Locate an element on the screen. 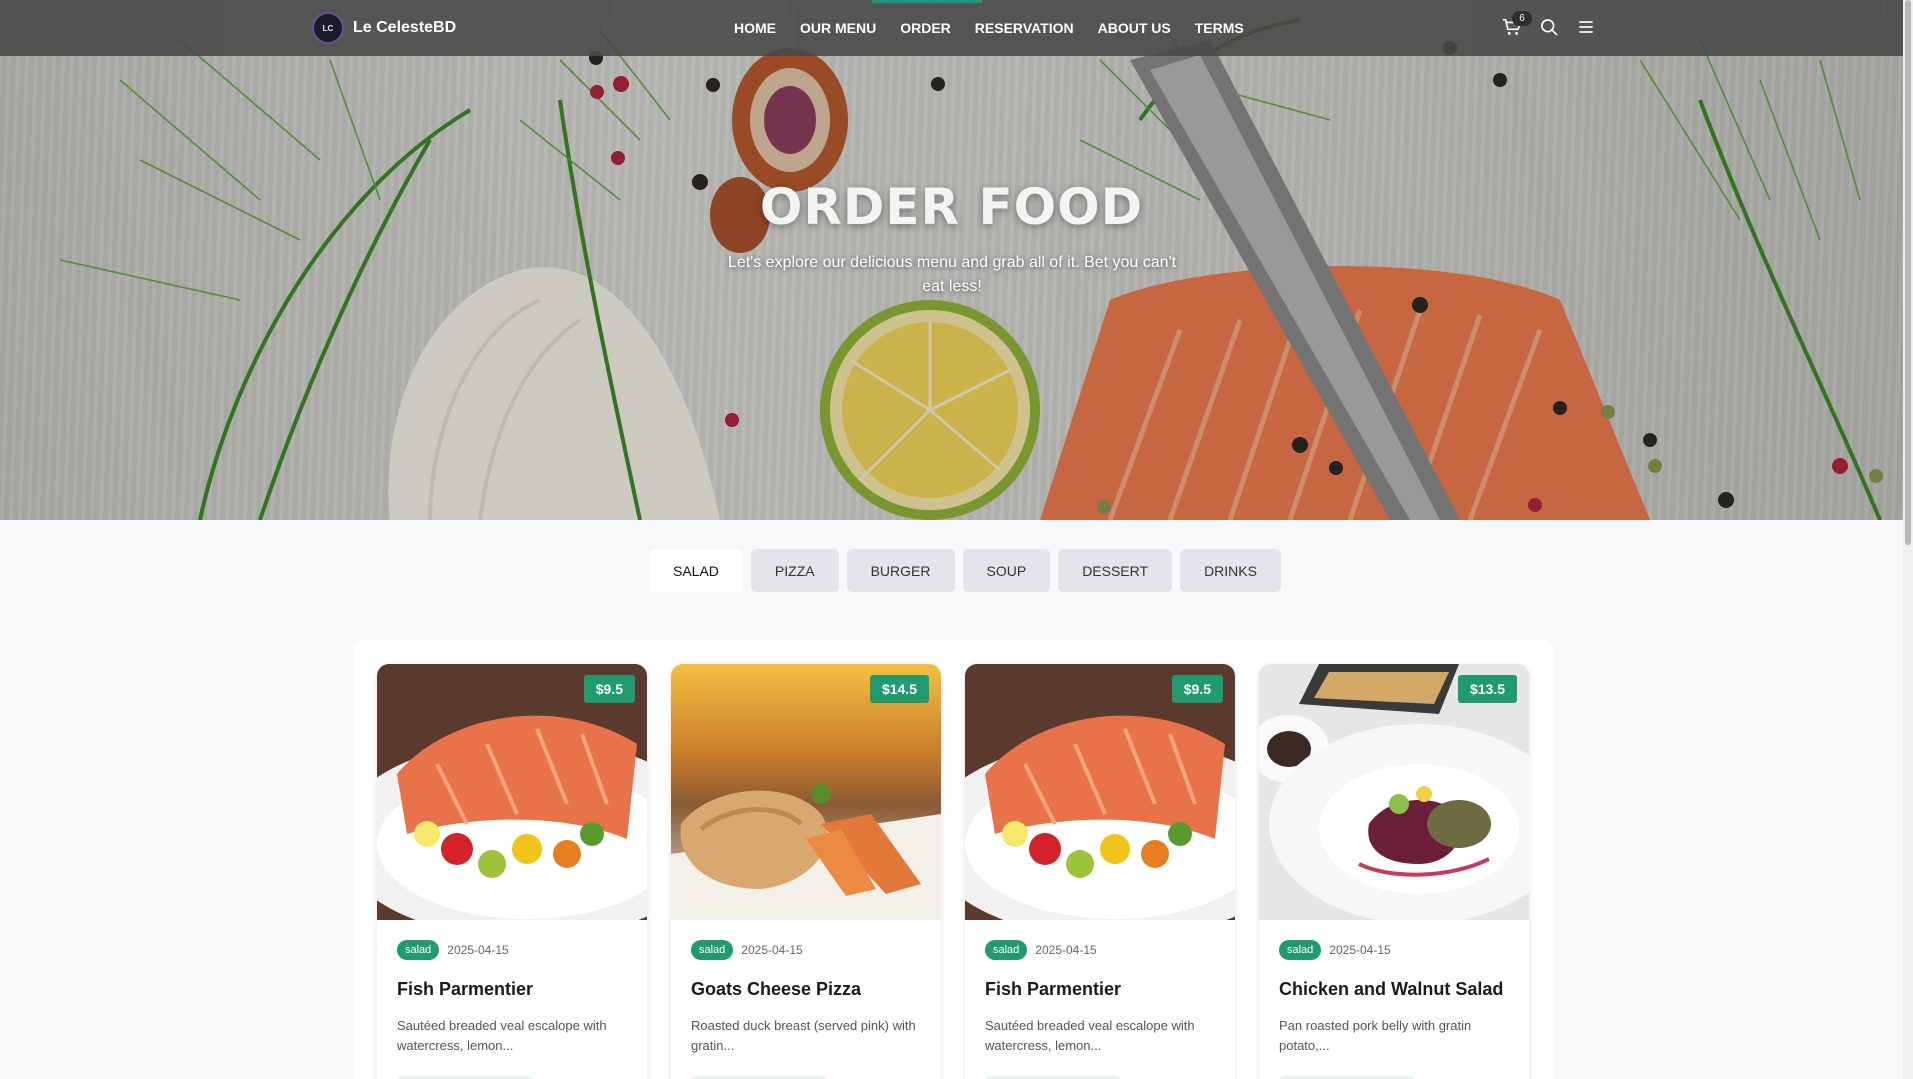  nav-icons: 6 is located at coordinates (1549, 25).